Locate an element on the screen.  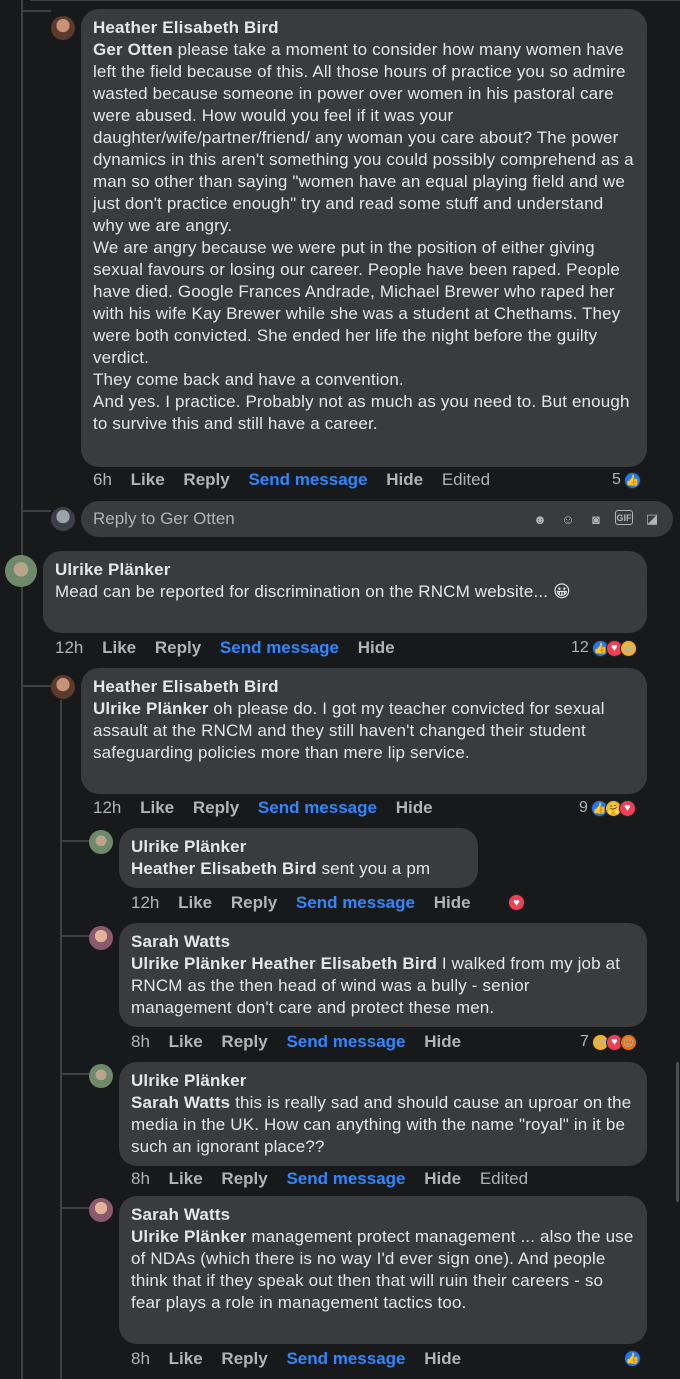
tagged-user: Ulrike Plänker Heather Elisabeth Bird is located at coordinates (284, 963).